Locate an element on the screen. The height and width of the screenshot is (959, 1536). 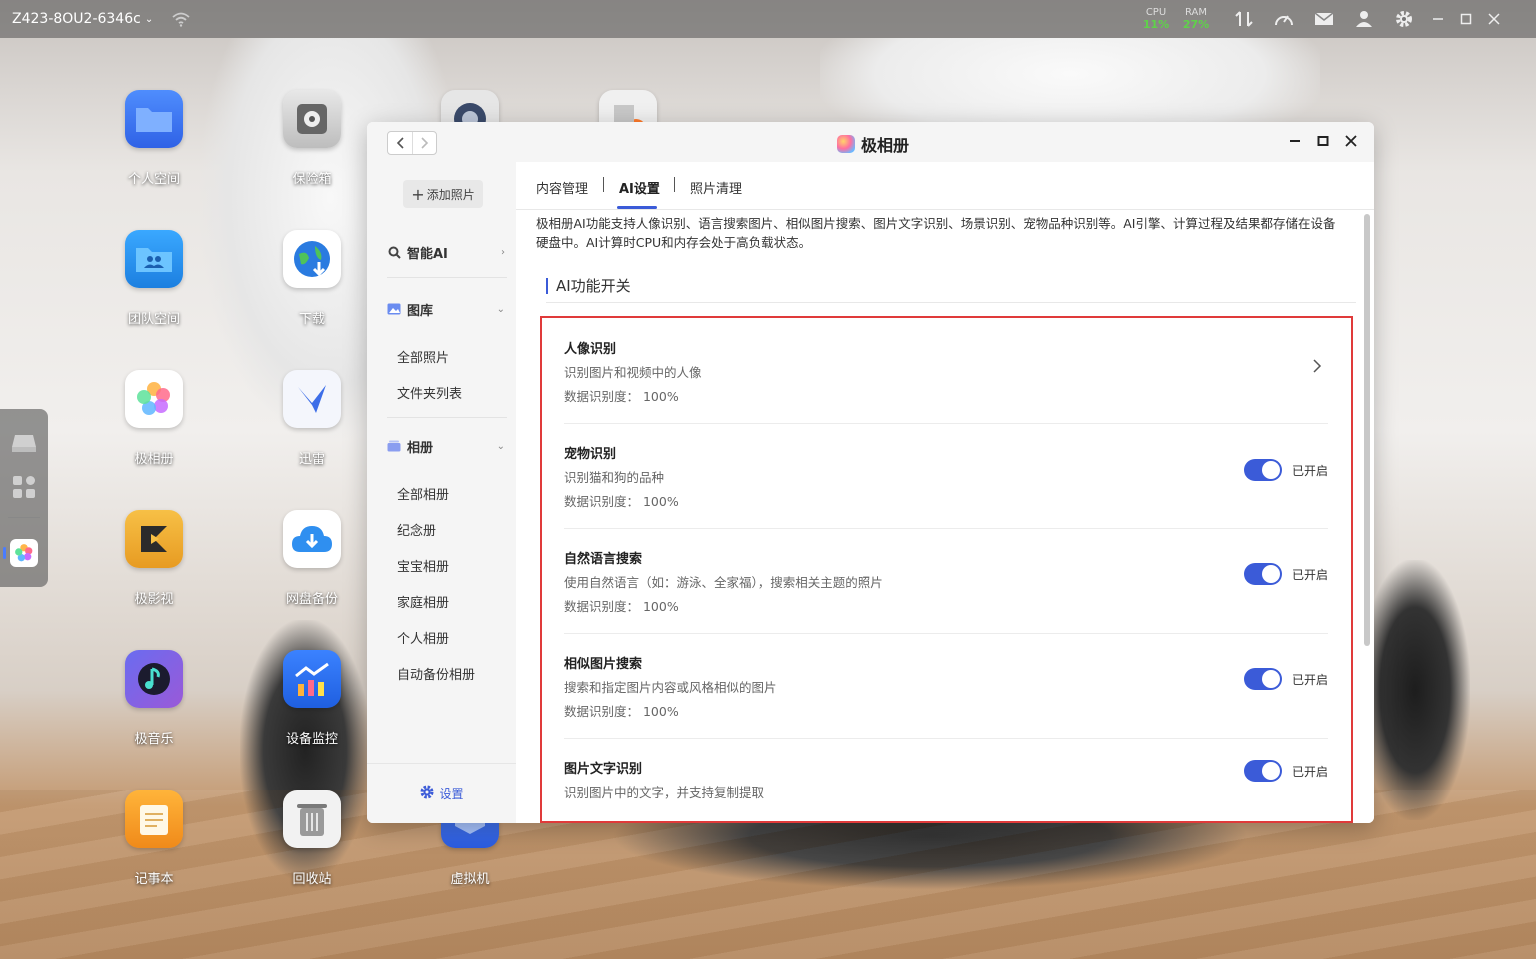
feature-name: 人像识别 is located at coordinates (590, 349).